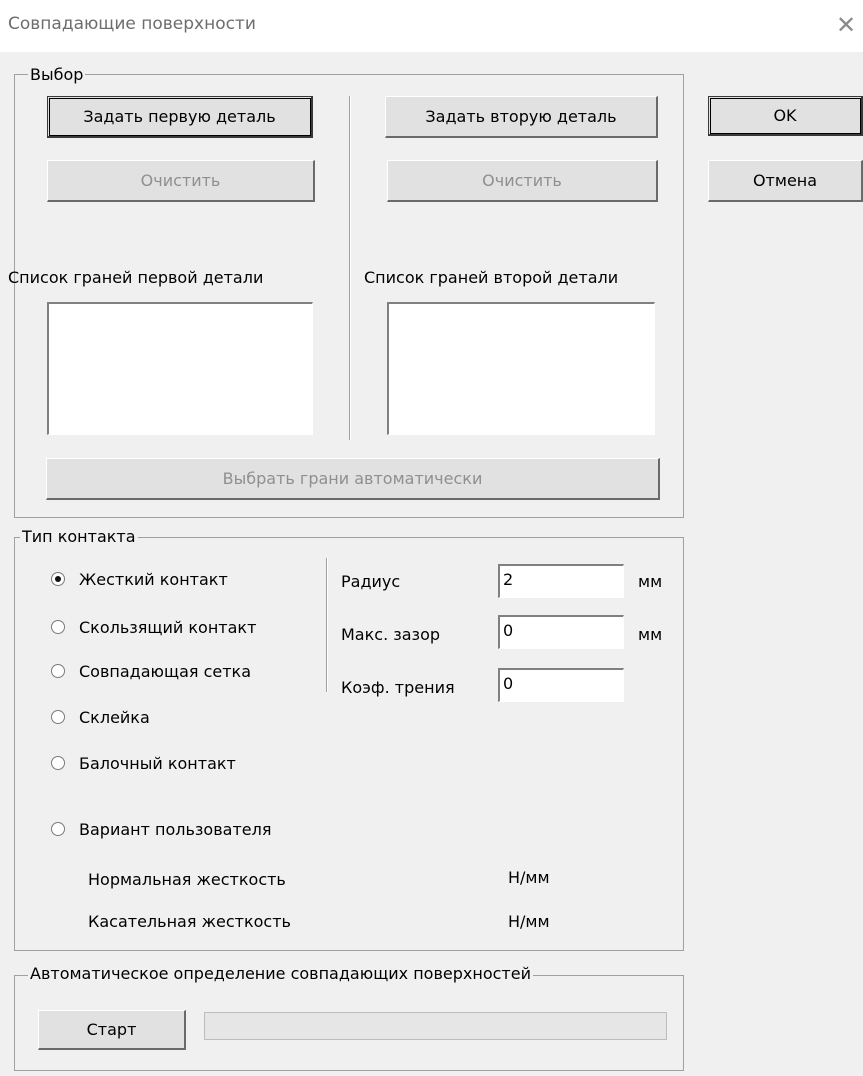 The image size is (863, 1076). Describe the element at coordinates (79, 536) in the screenshot. I see `contact-type-group-legend: Тип контакта` at that location.